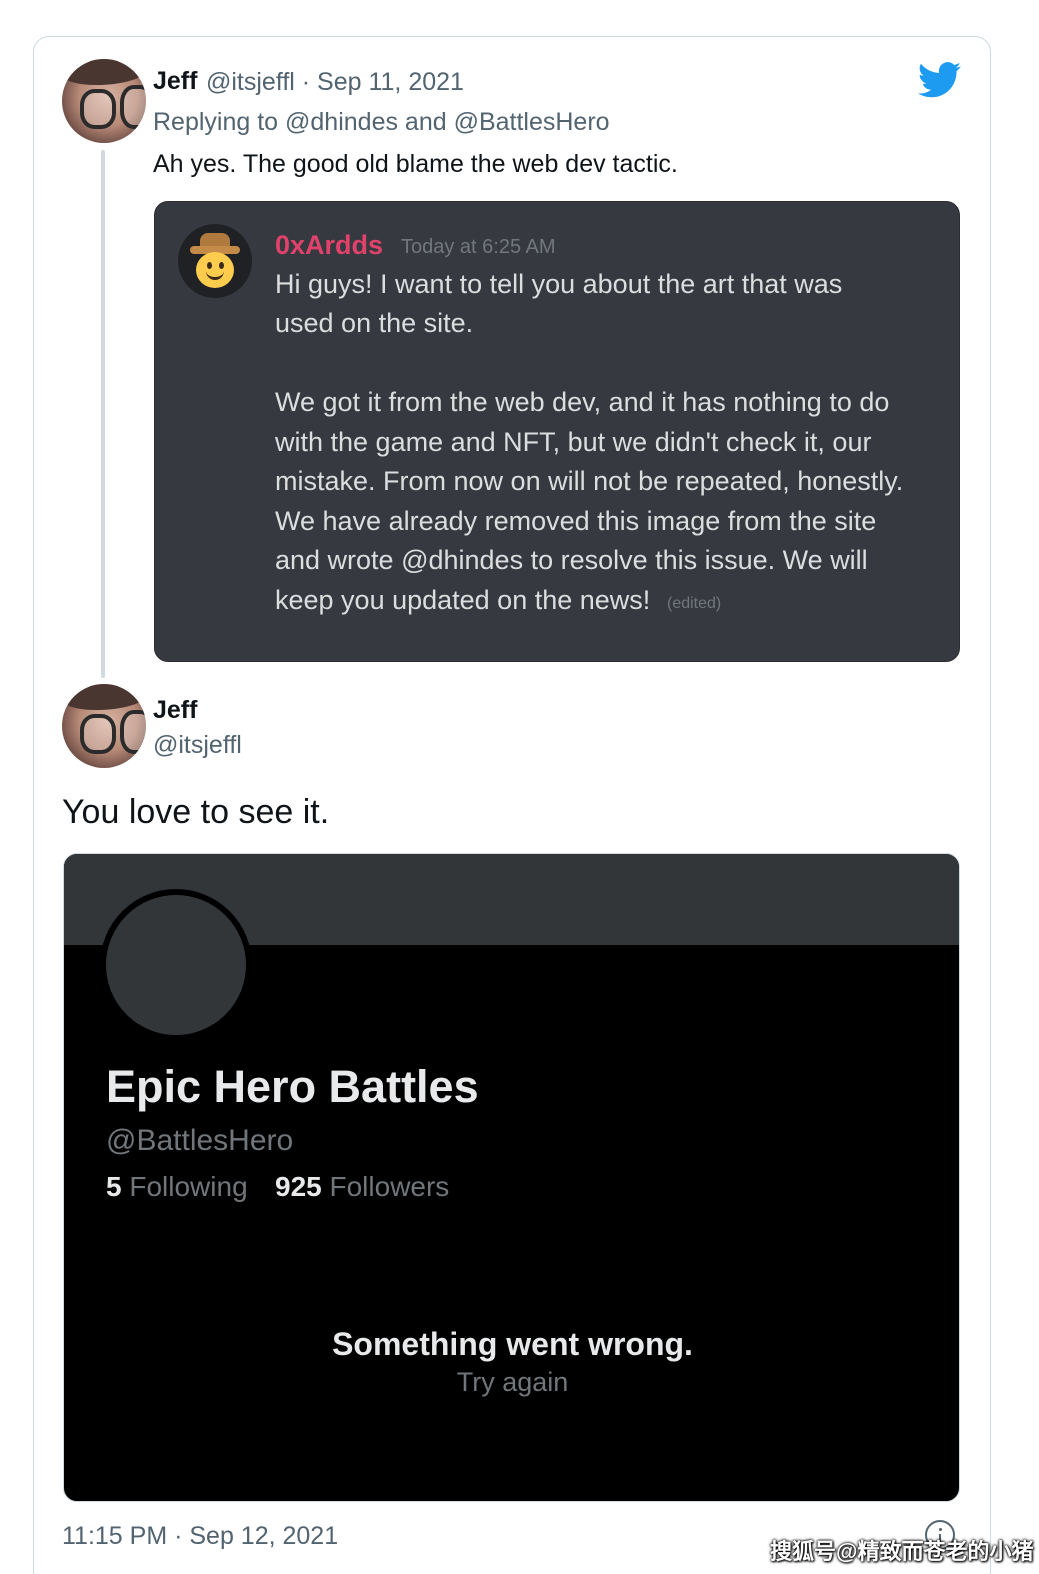  What do you see at coordinates (292, 1086) in the screenshot?
I see `profile-name: Epic Hero Battles` at bounding box center [292, 1086].